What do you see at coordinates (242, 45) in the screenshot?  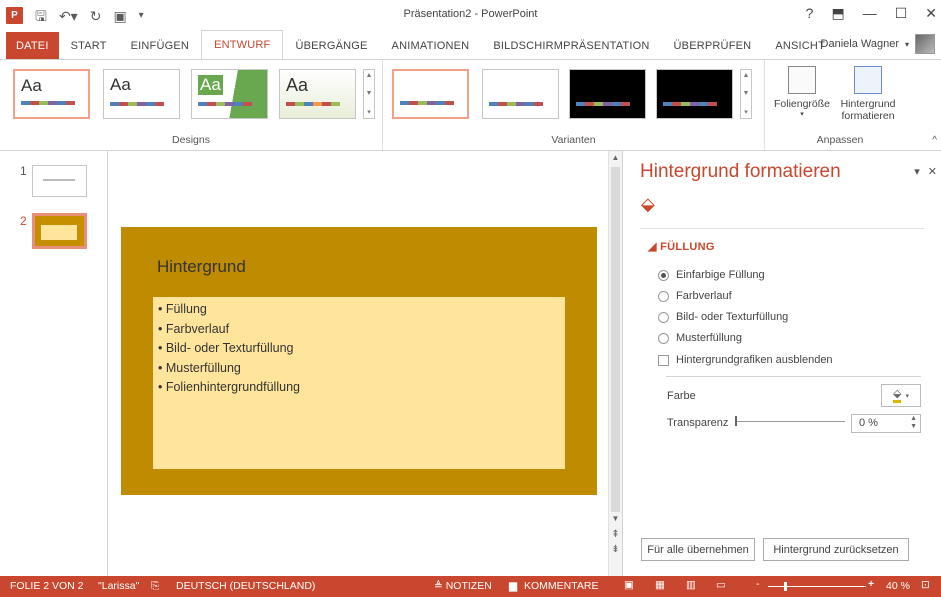 I see `tab-entwurf: ENTWURF` at bounding box center [242, 45].